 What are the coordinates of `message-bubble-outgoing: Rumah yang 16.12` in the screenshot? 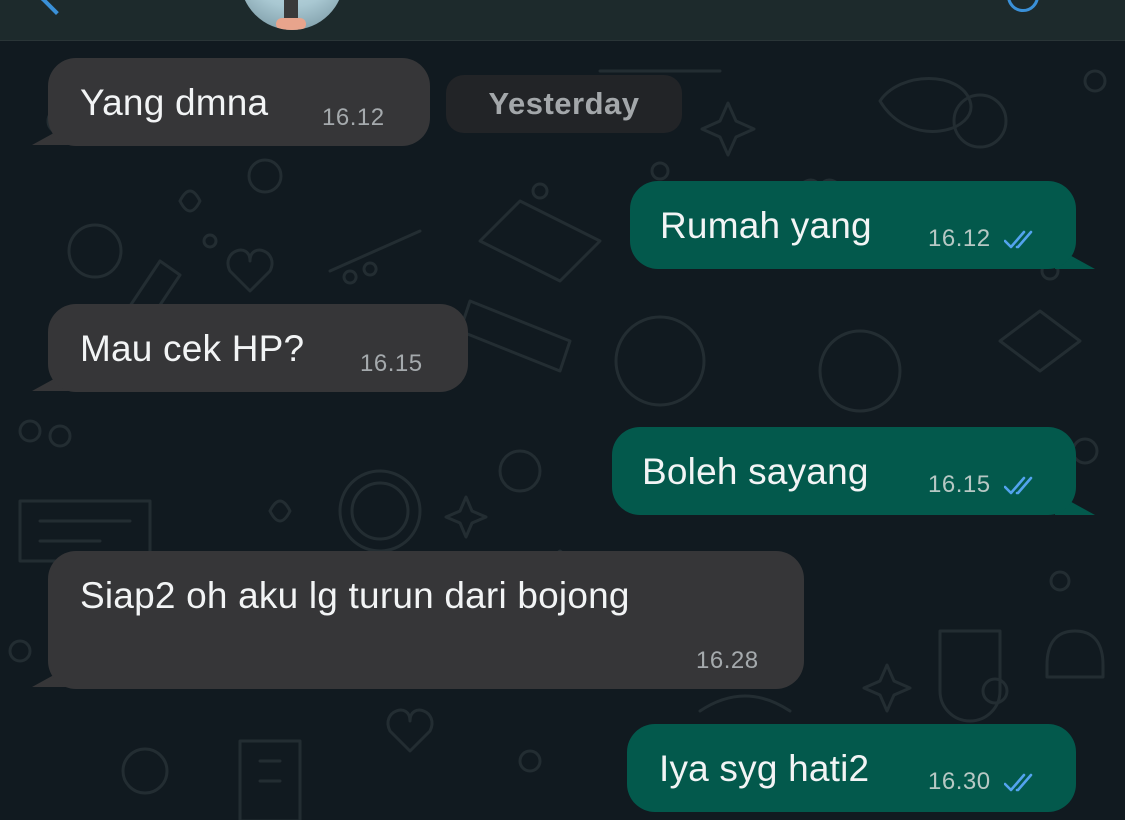 It's located at (853, 225).